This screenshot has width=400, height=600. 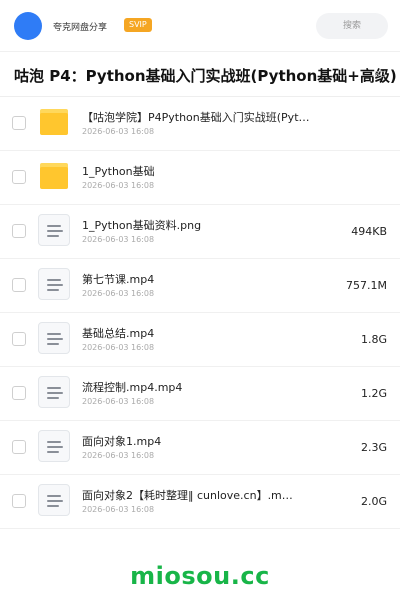 What do you see at coordinates (200, 26) in the screenshot?
I see `header-bar: 夸克网盘分享 SVIP 搜索` at bounding box center [200, 26].